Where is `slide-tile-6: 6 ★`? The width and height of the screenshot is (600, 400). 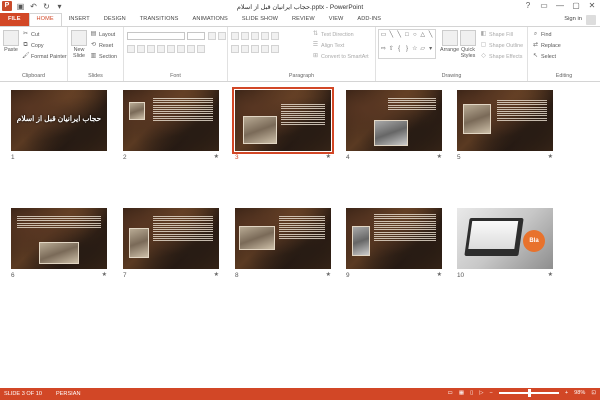 slide-tile-6: 6 ★ is located at coordinates (59, 244).